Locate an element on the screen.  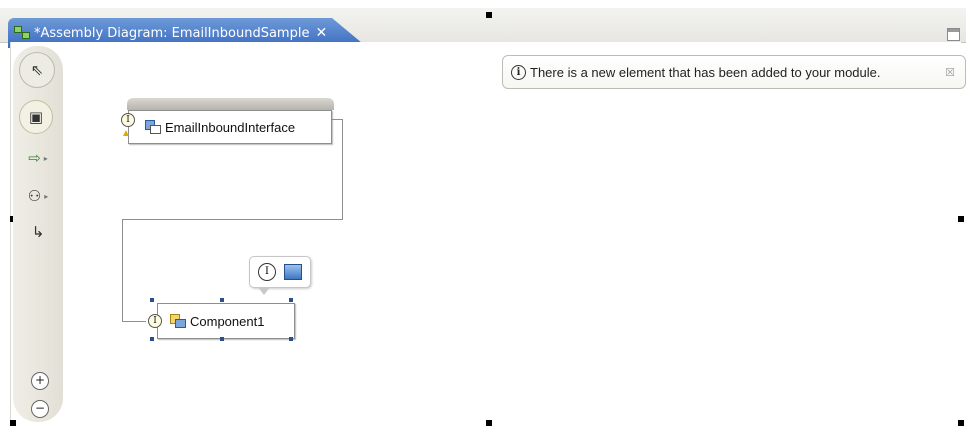
export-icon is located at coordinates (153, 127).